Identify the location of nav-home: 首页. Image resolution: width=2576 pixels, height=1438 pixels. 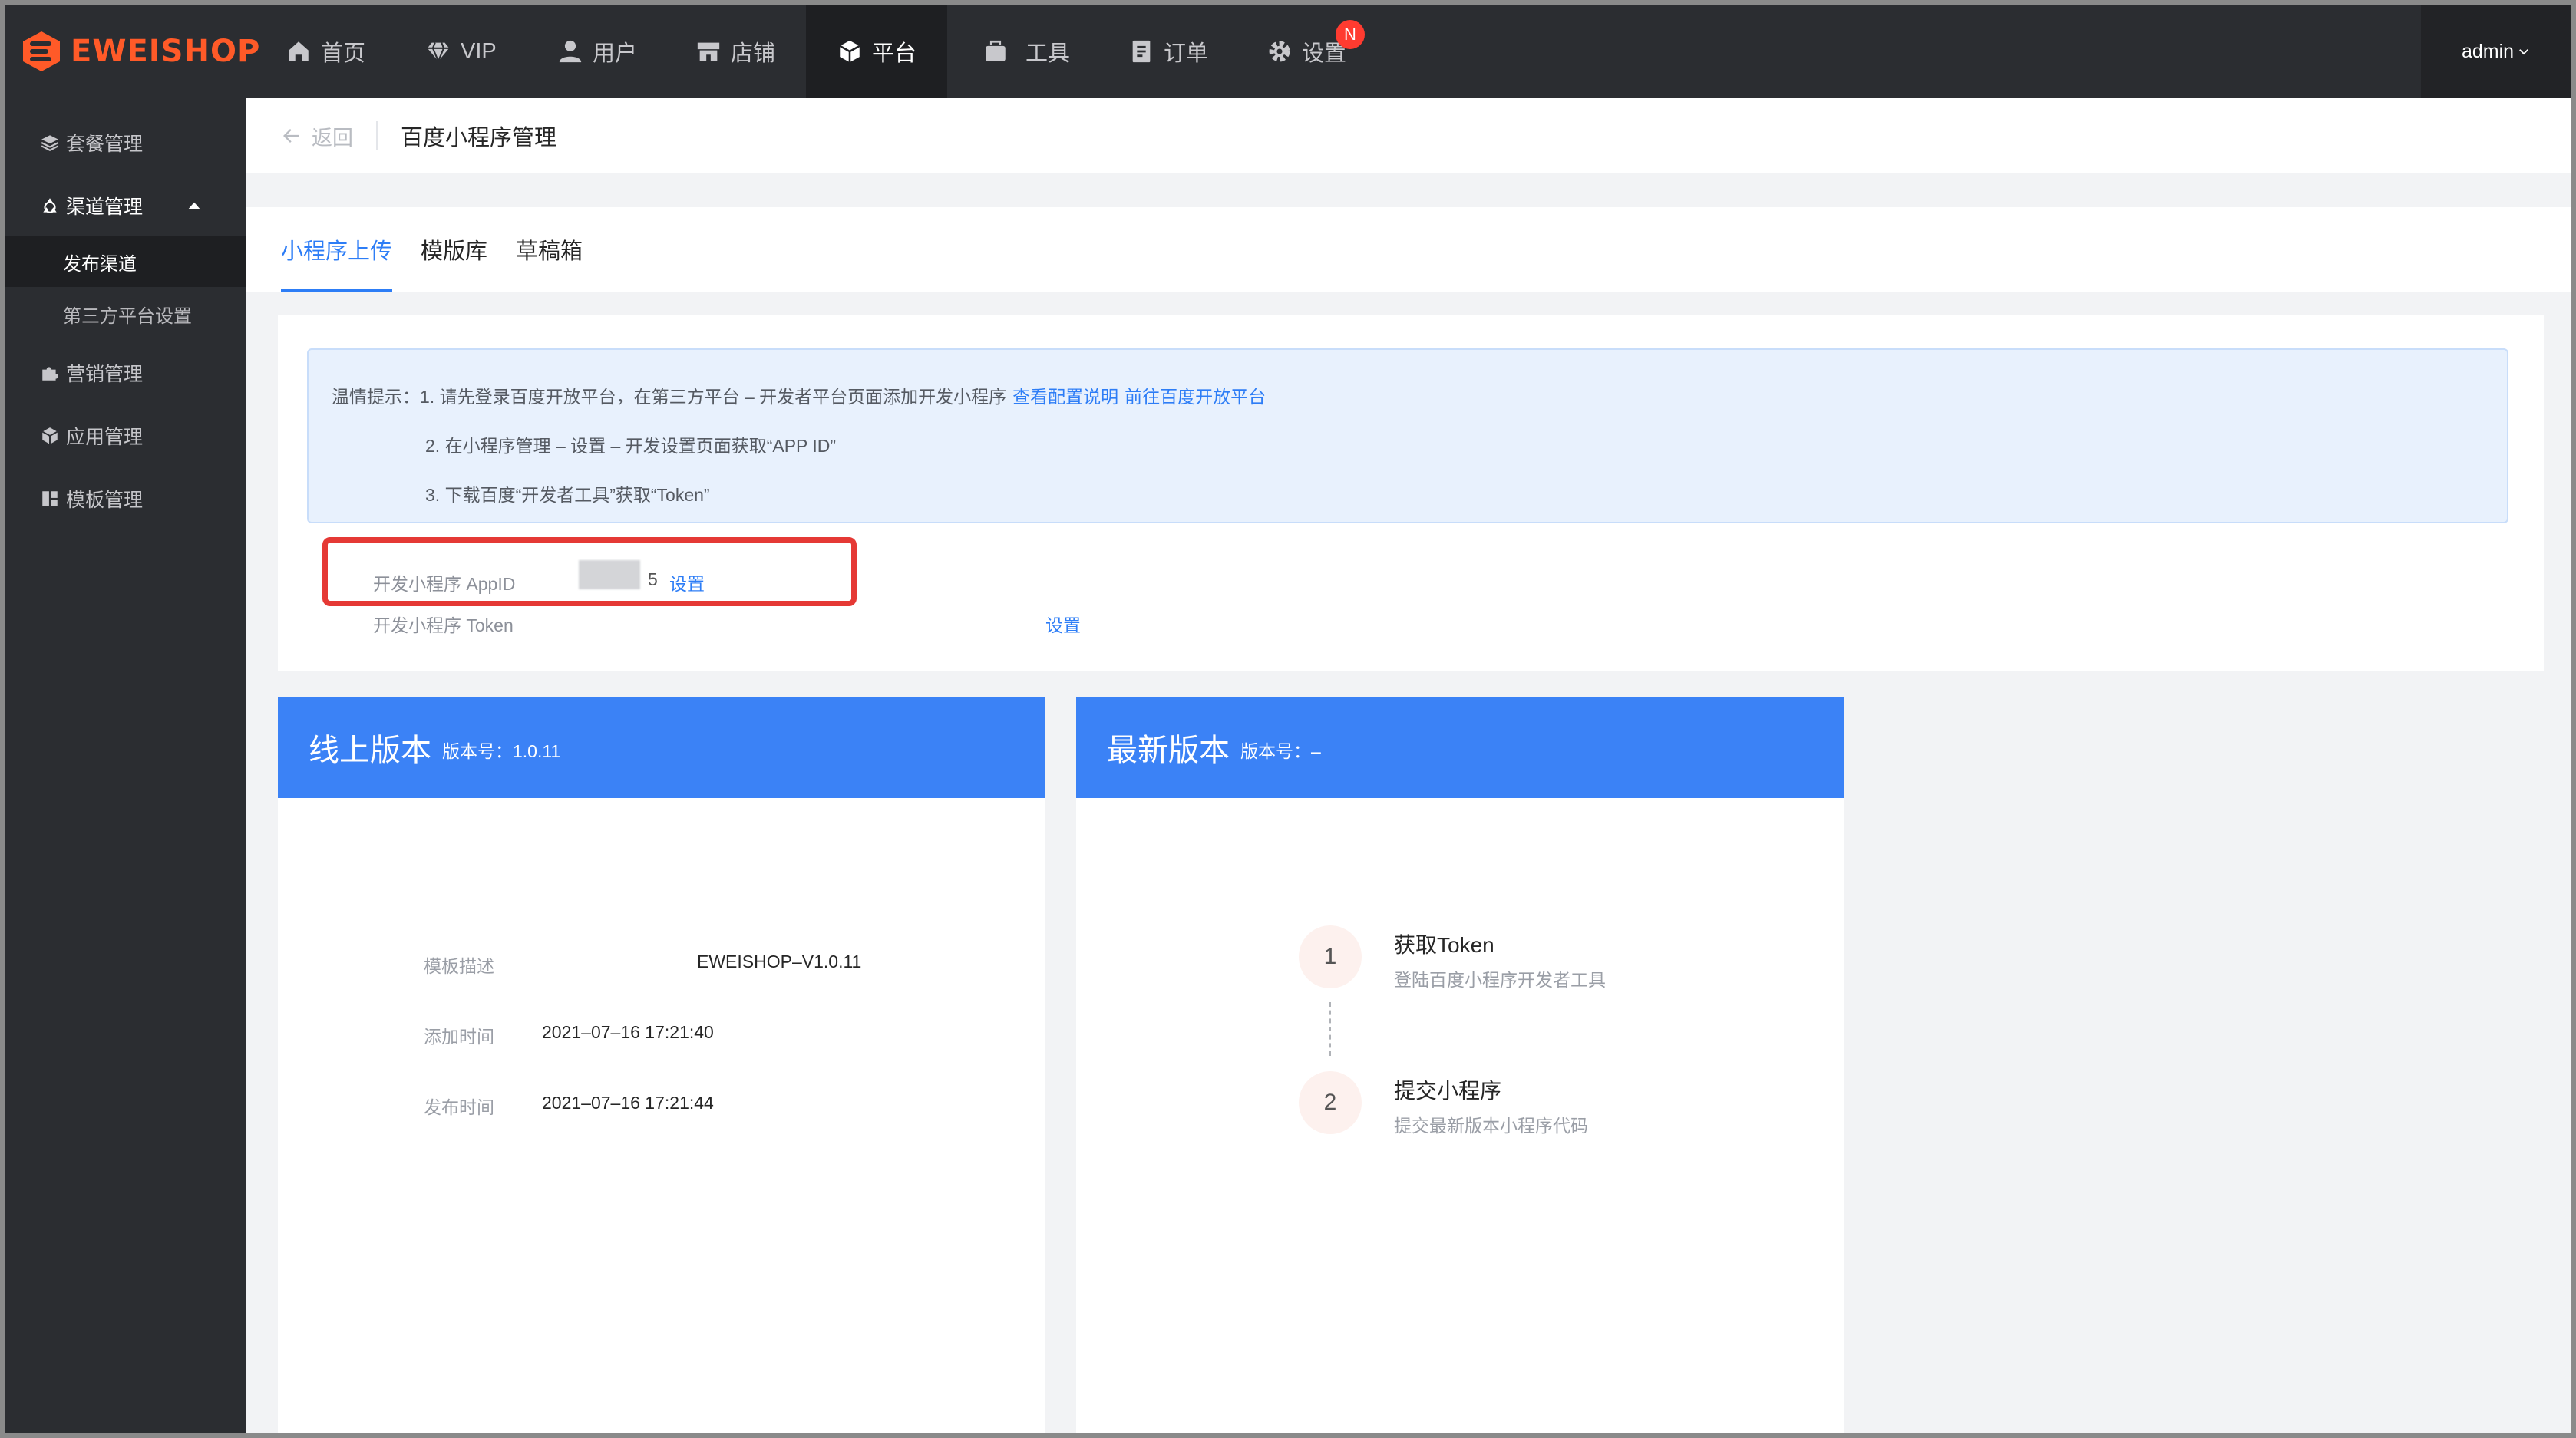
(325, 51).